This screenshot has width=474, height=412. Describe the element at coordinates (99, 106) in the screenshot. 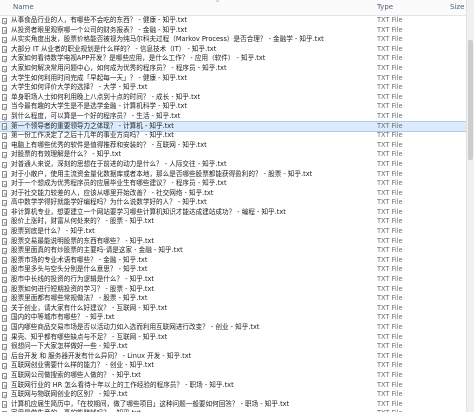

I see `file-name: 当今最有趣的大学生是不是选学金融 - 计算机科学 - 知乎.txt` at that location.